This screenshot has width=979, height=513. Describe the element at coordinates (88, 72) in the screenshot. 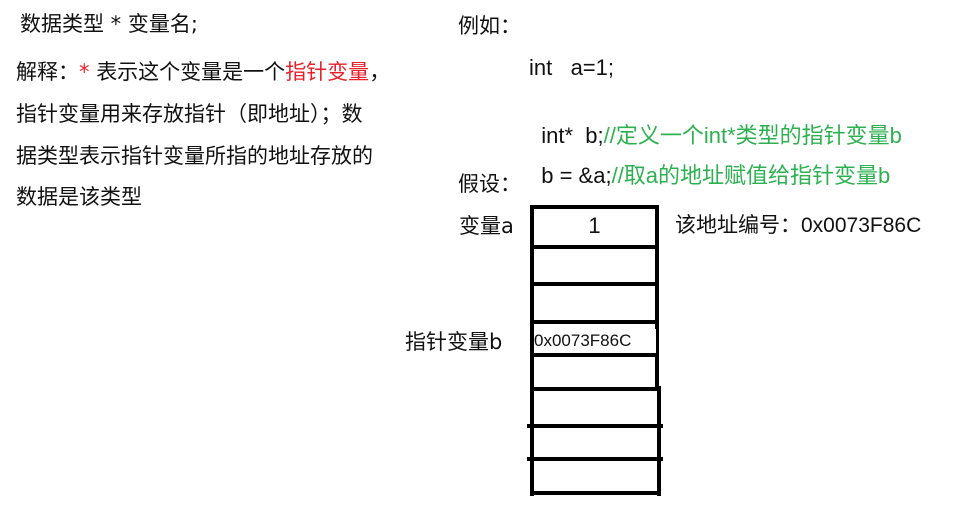

I see `asterisk-symbol: *` at that location.